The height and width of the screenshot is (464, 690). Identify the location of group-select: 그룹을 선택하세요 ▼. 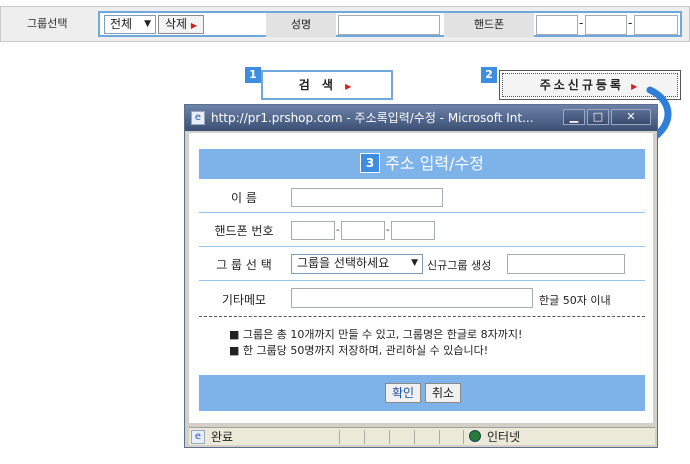
(357, 264).